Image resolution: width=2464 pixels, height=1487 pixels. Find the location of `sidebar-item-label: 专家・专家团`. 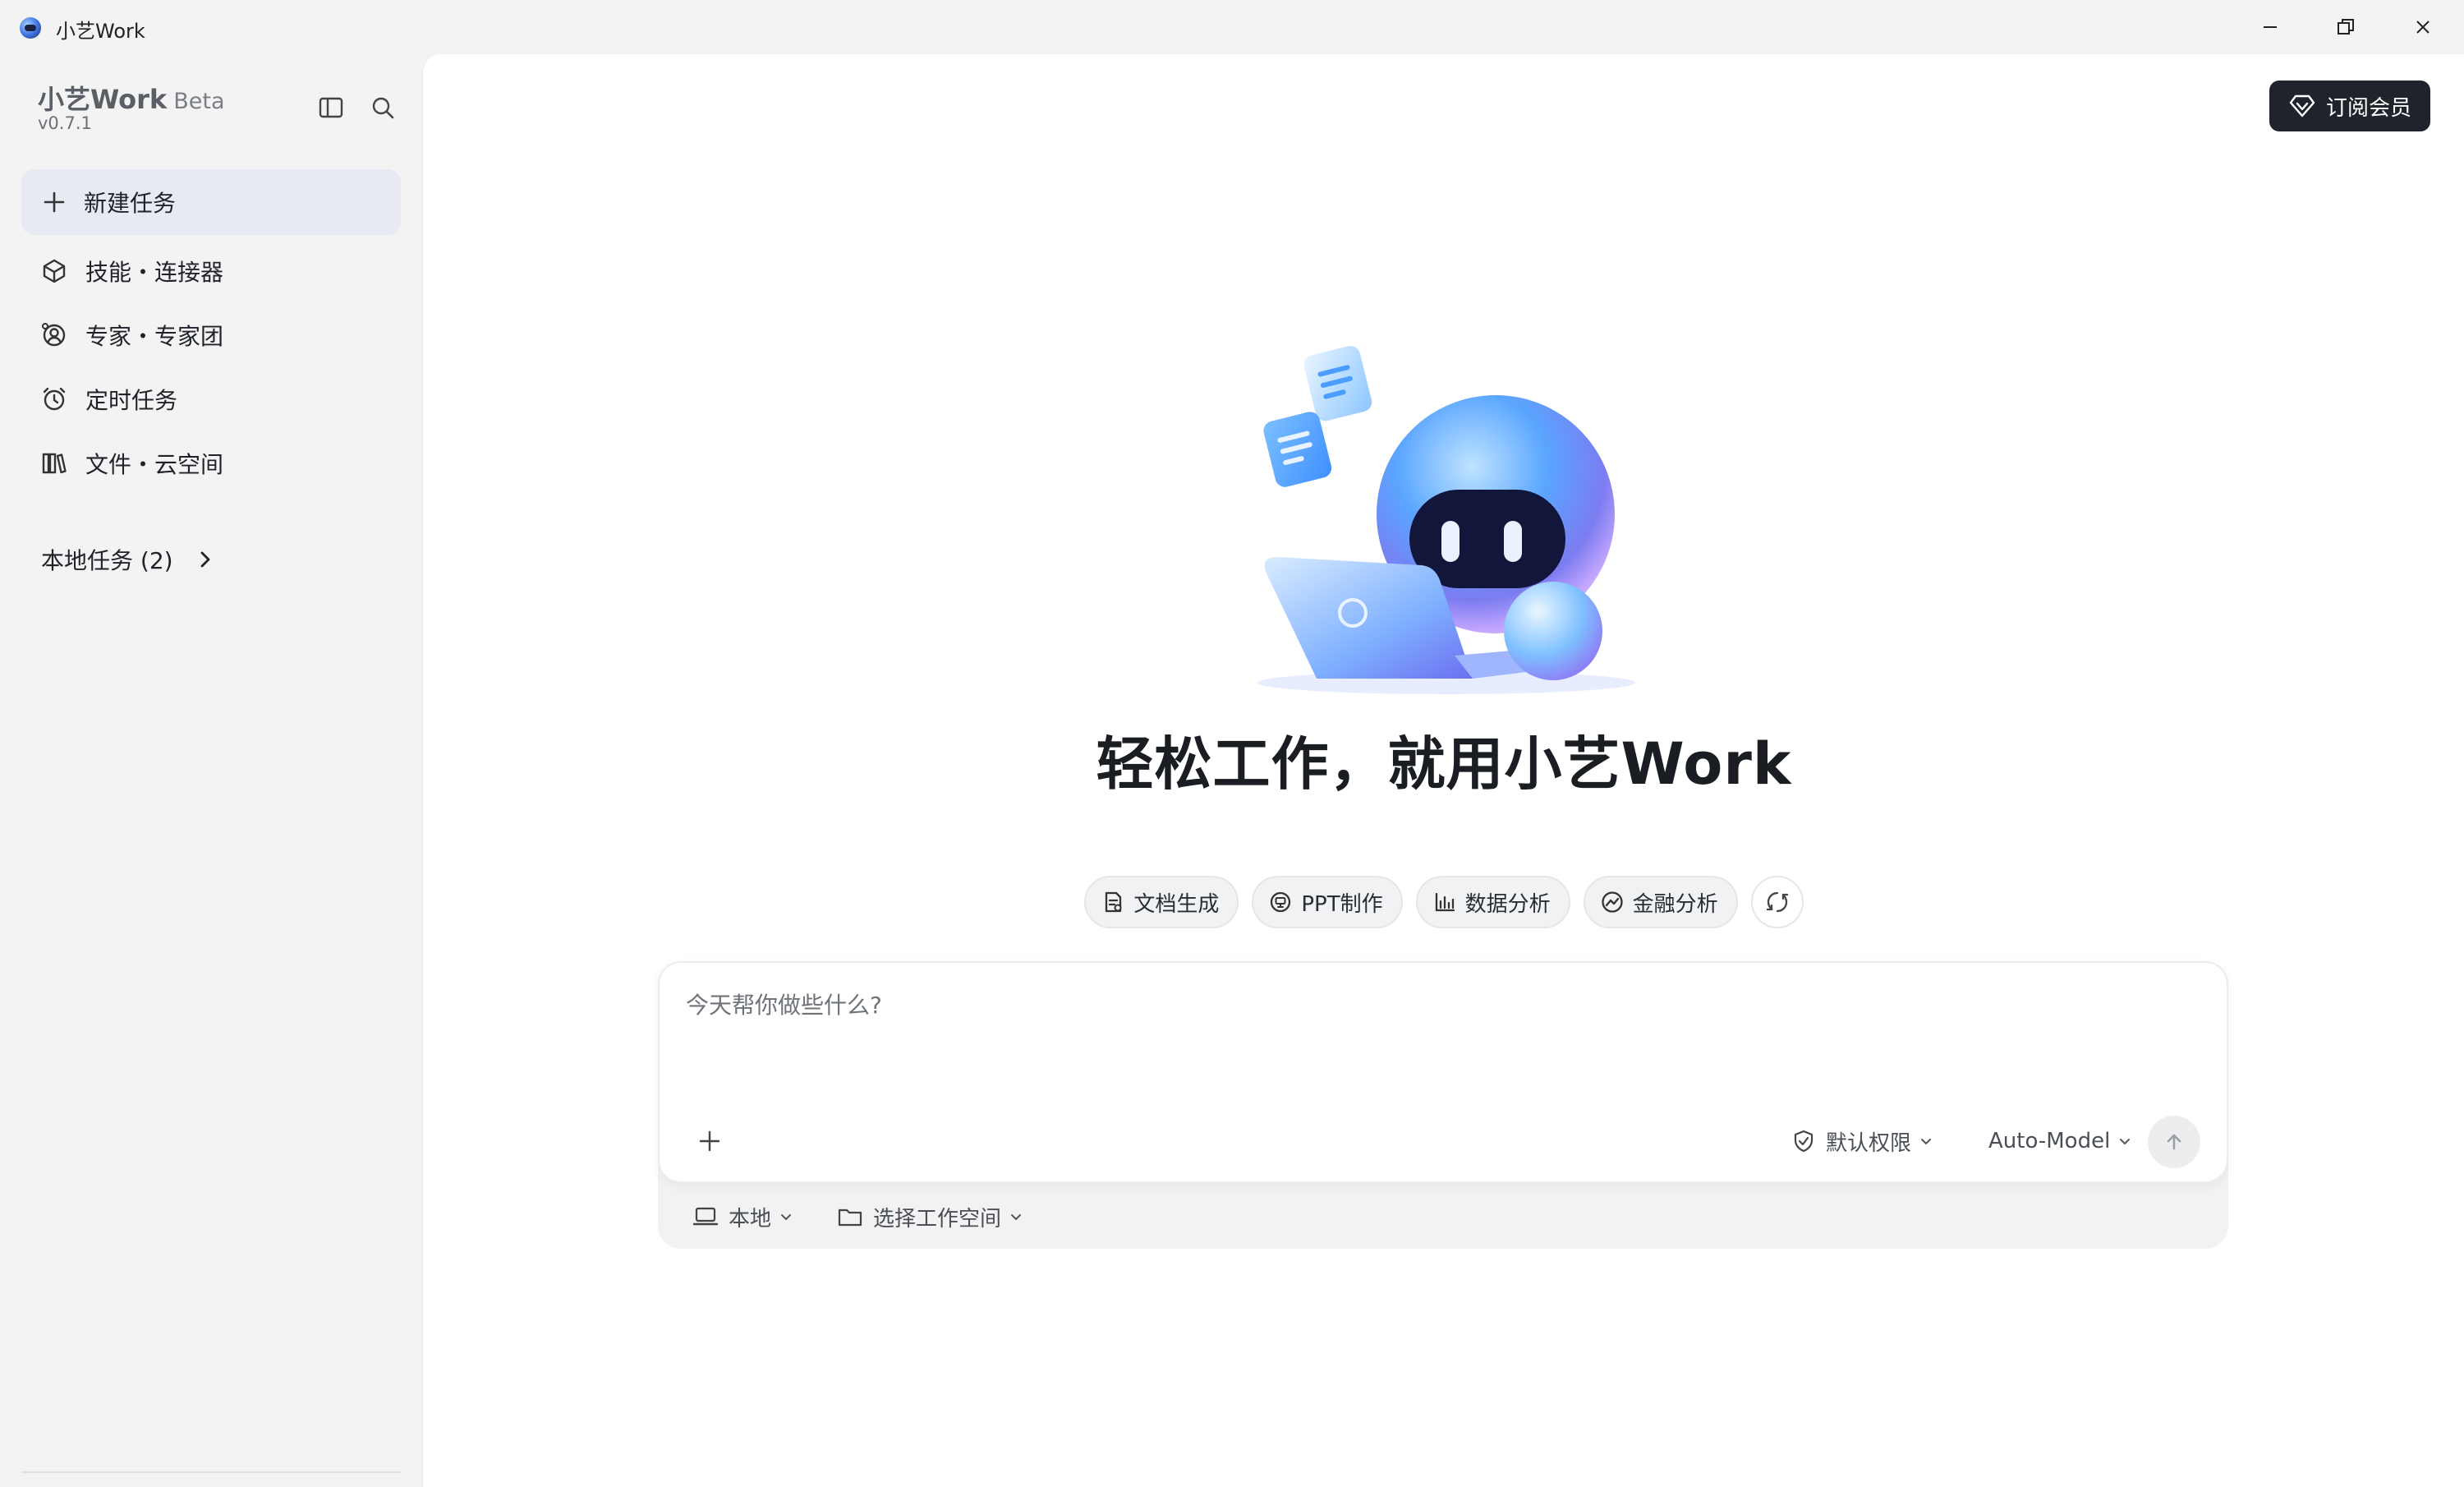

sidebar-item-label: 专家・专家团 is located at coordinates (154, 336).